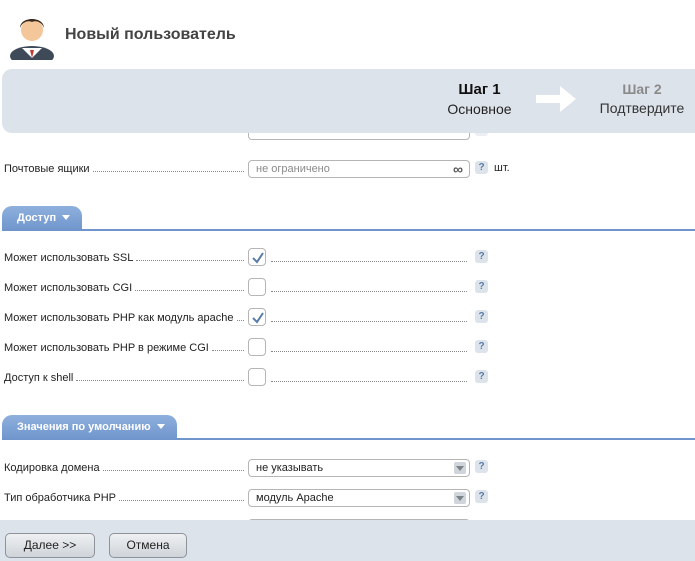  Describe the element at coordinates (359, 169) in the screenshot. I see `mailboxes-input: не ограничено ∞` at that location.